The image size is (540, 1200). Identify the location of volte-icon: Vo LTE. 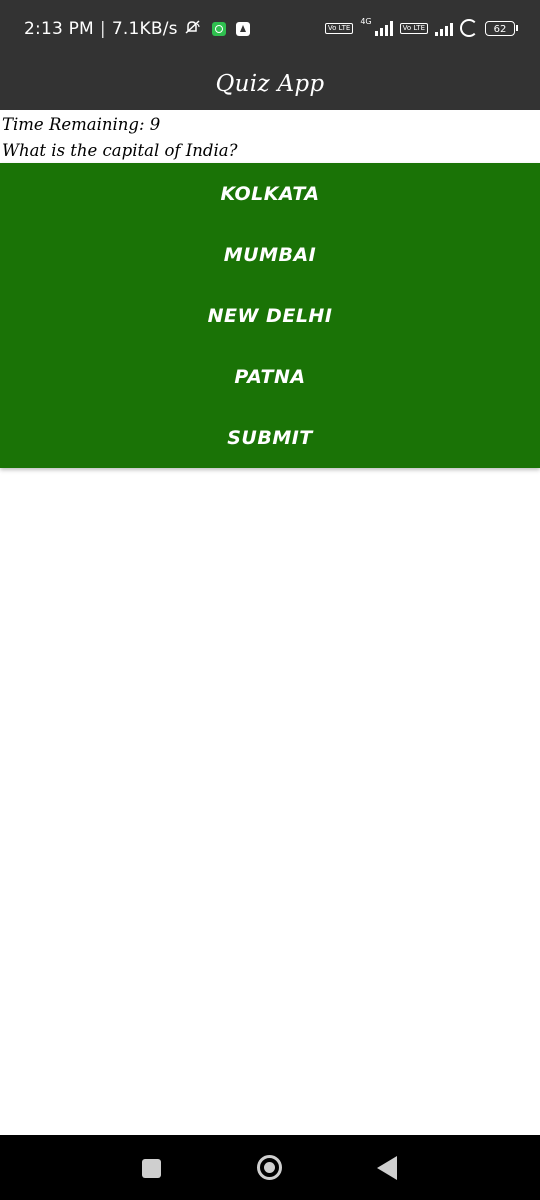
(339, 28).